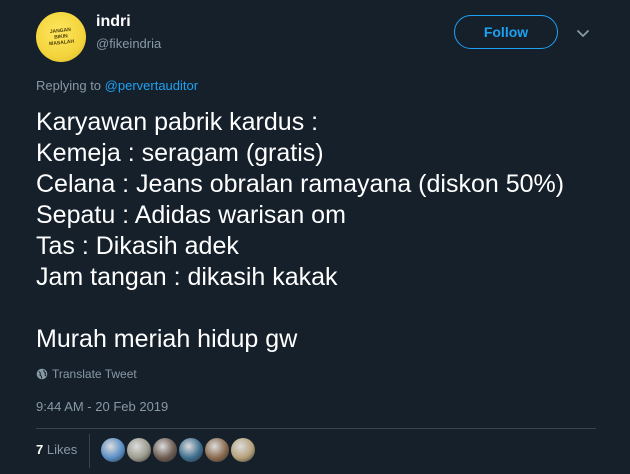  What do you see at coordinates (113, 22) in the screenshot?
I see `display-name: indri` at bounding box center [113, 22].